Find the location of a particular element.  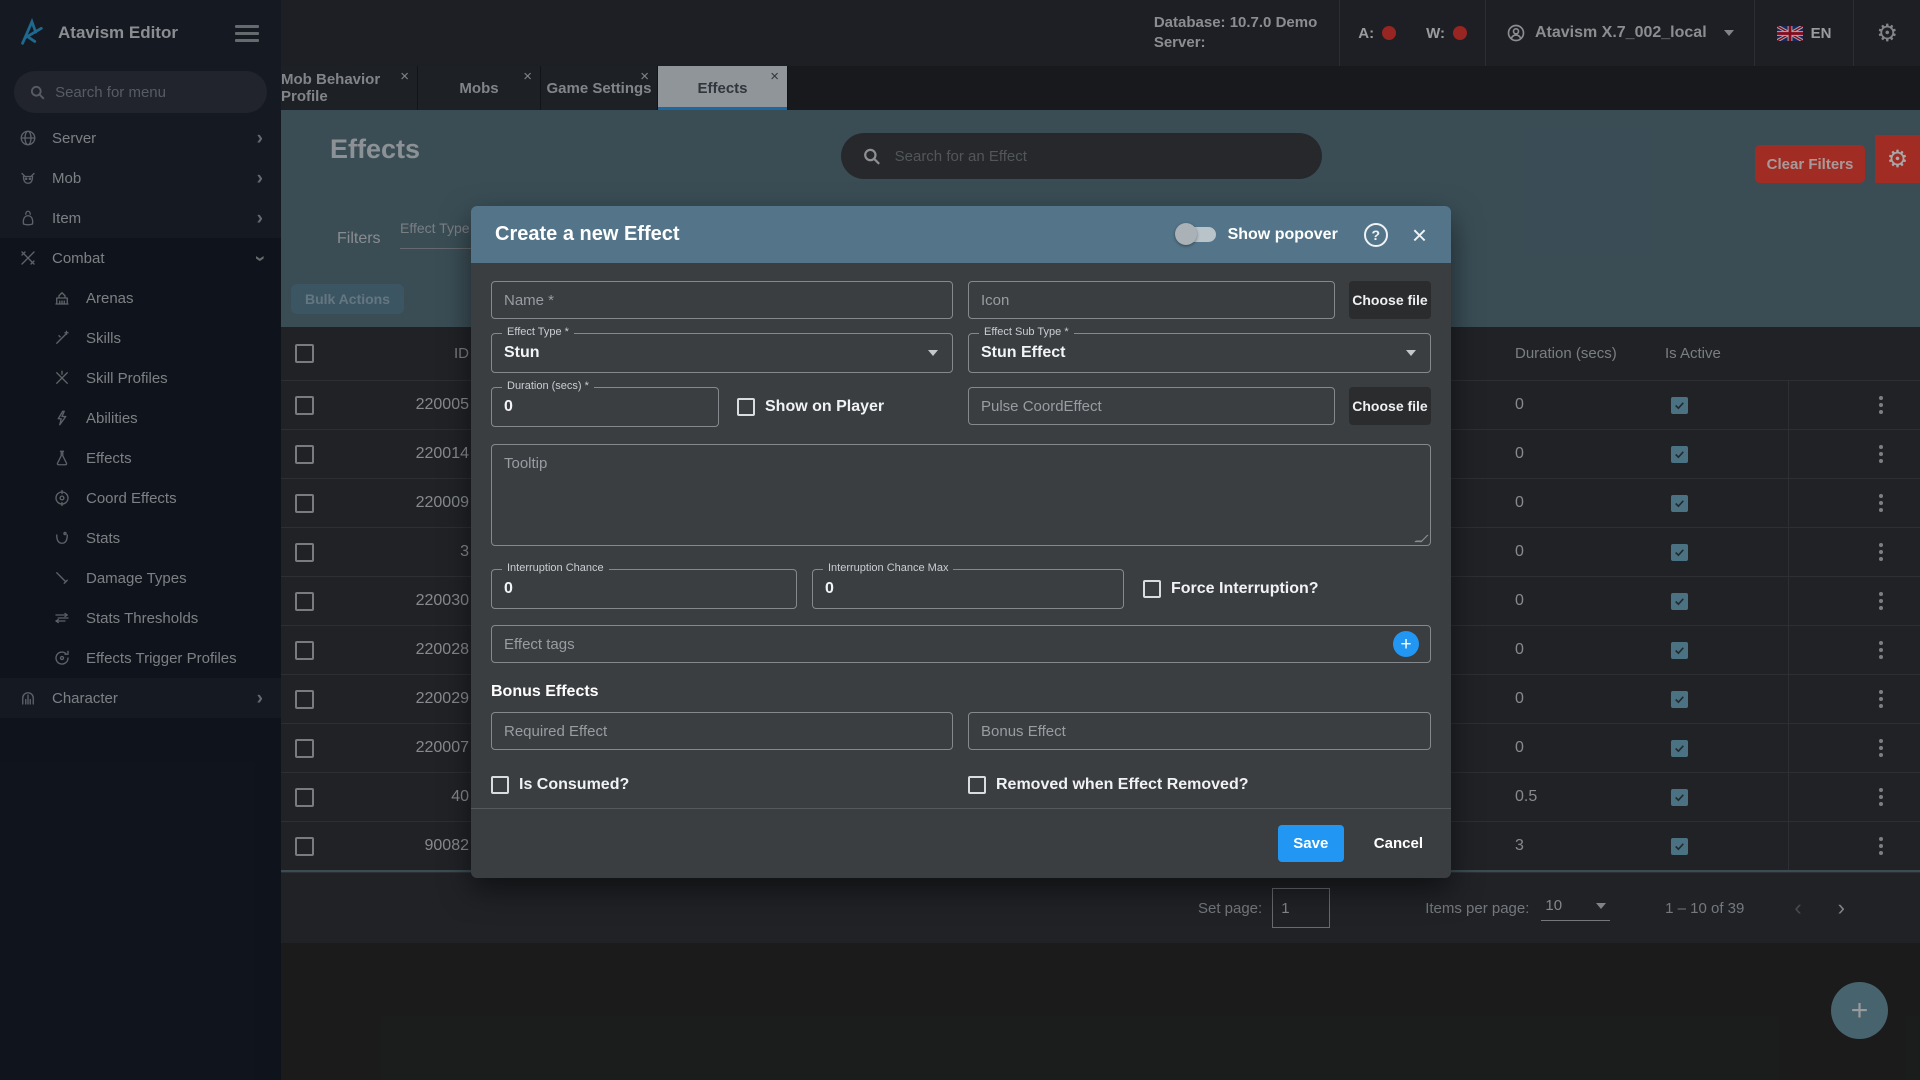

add-tag-button: + is located at coordinates (1406, 644).